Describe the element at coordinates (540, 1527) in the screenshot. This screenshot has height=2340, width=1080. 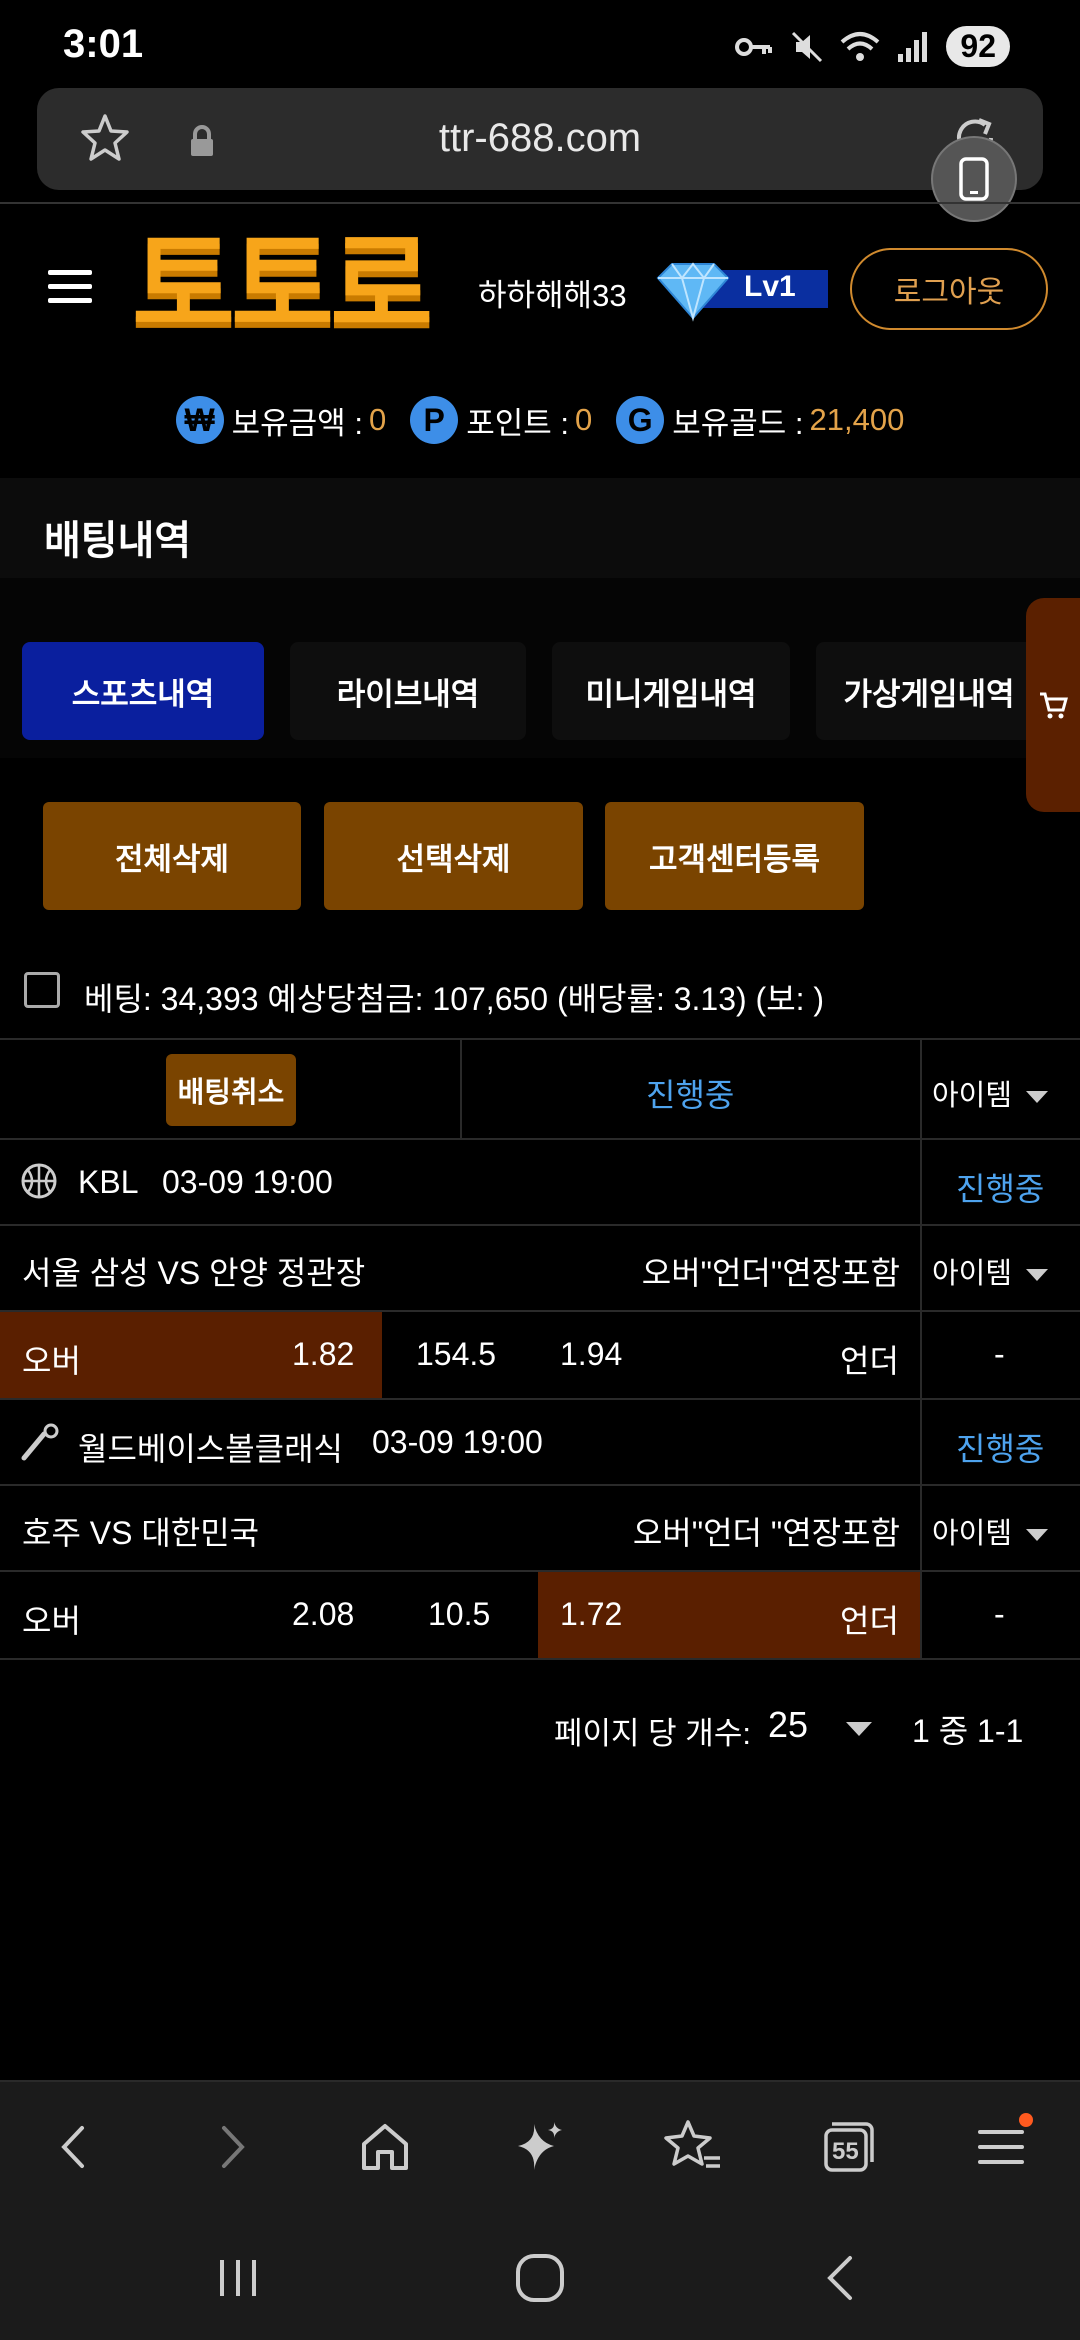
I see `match-teams-row: 호주 VS 대한민국 오버"언더 "연장포함 아이템` at that location.